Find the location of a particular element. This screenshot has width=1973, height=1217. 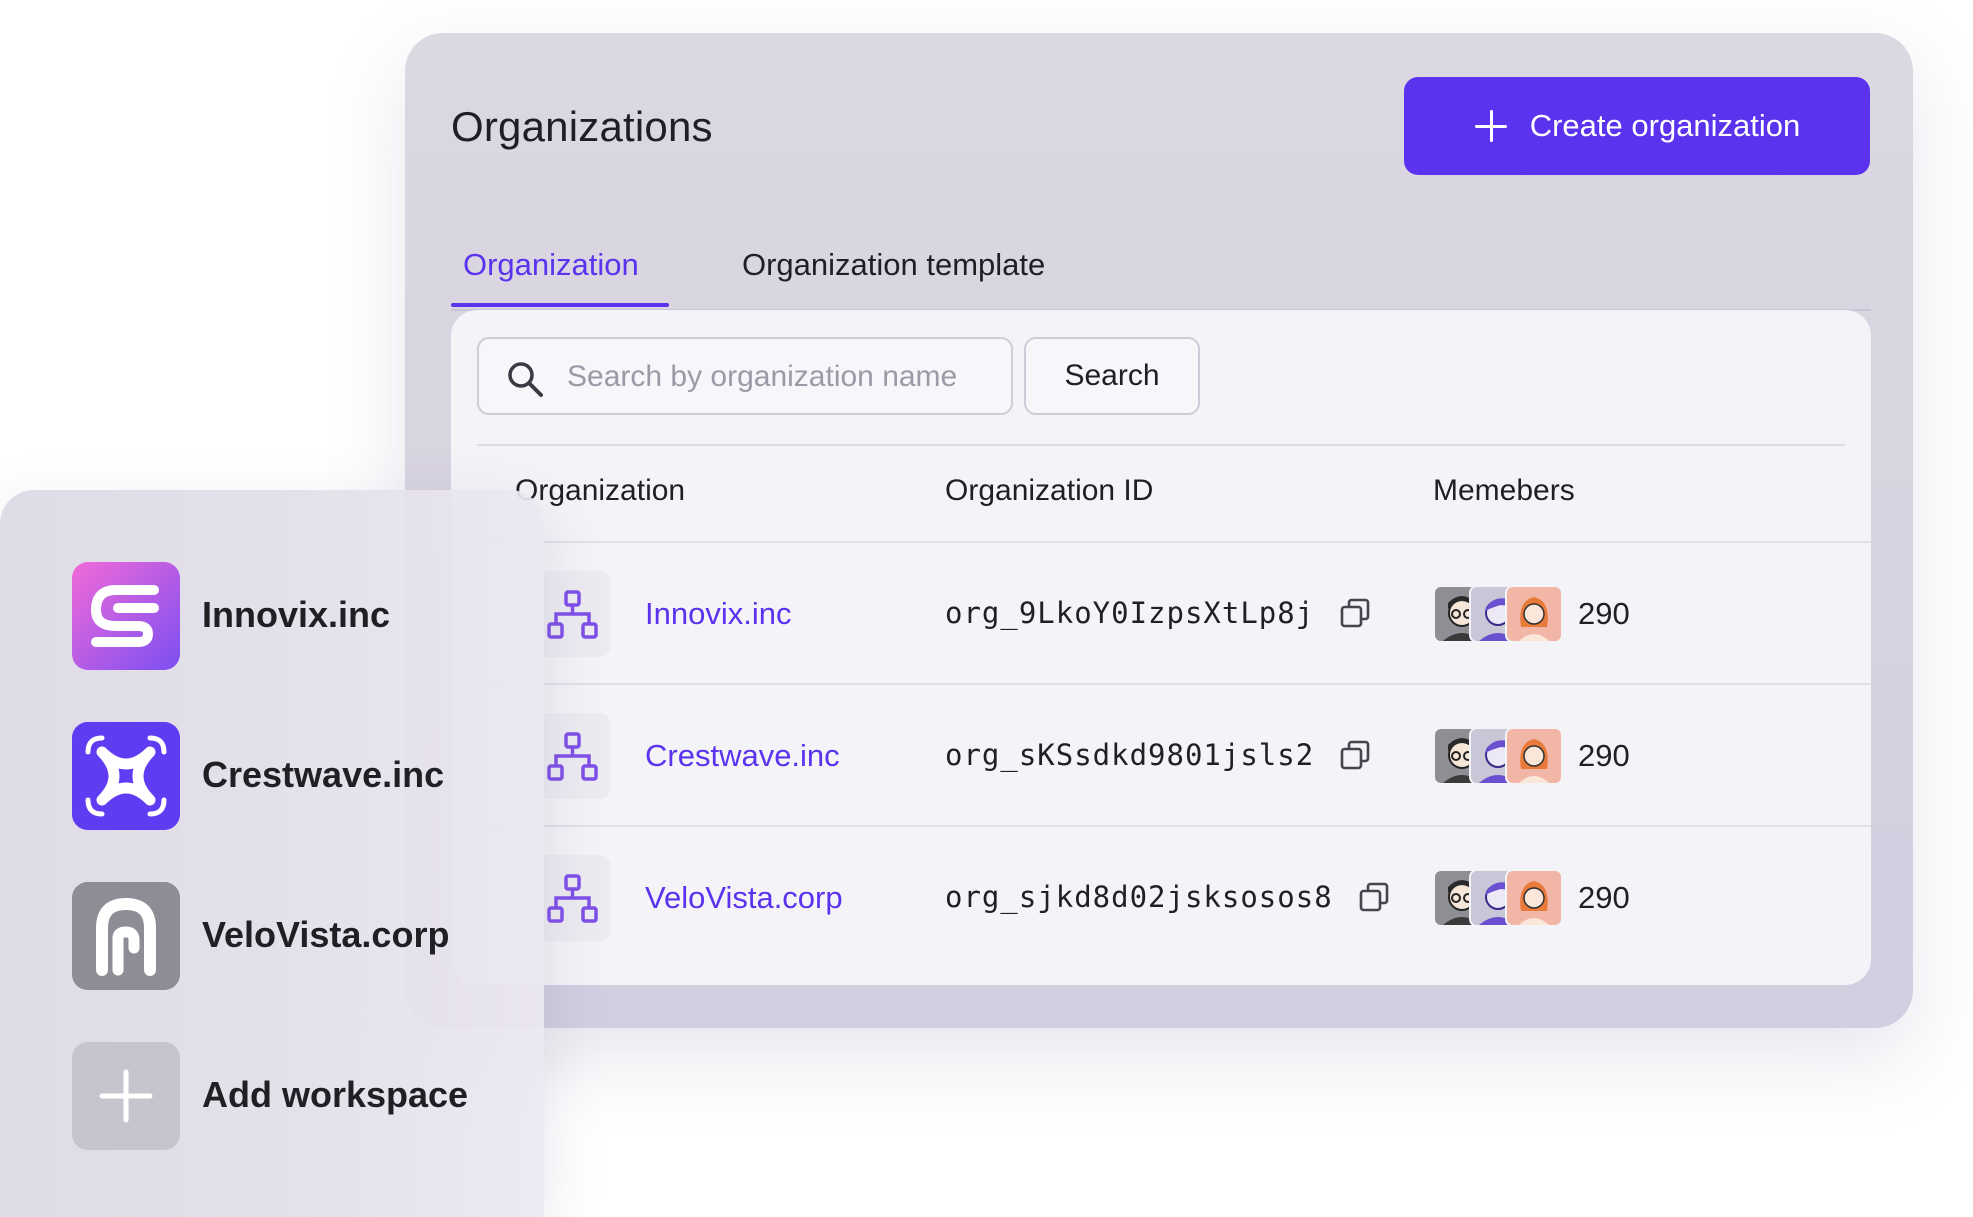

tab-organization: Organization is located at coordinates (551, 265).